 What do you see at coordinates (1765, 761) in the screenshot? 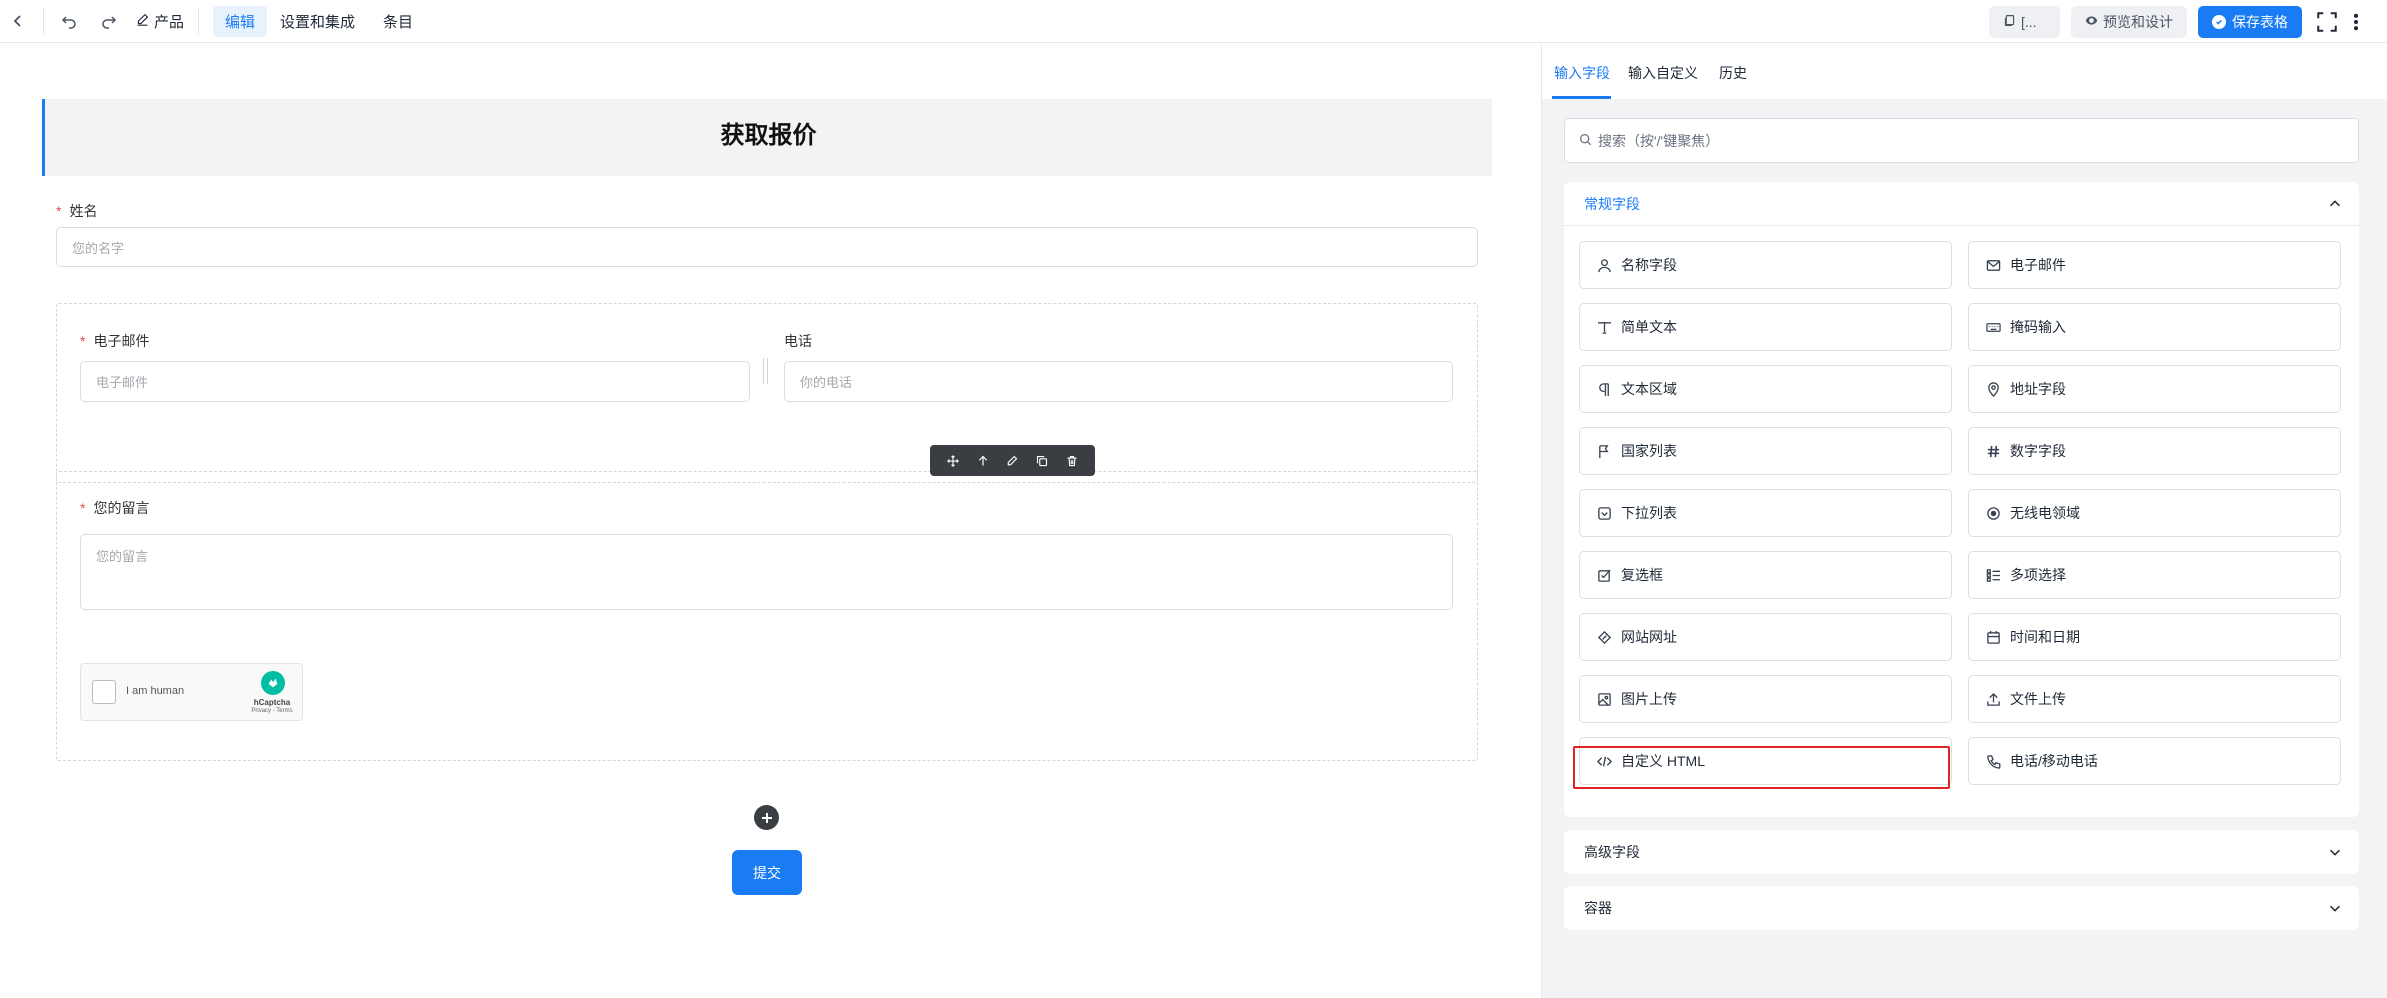
I see `field-item-custom-html: 自定义 HTML` at bounding box center [1765, 761].